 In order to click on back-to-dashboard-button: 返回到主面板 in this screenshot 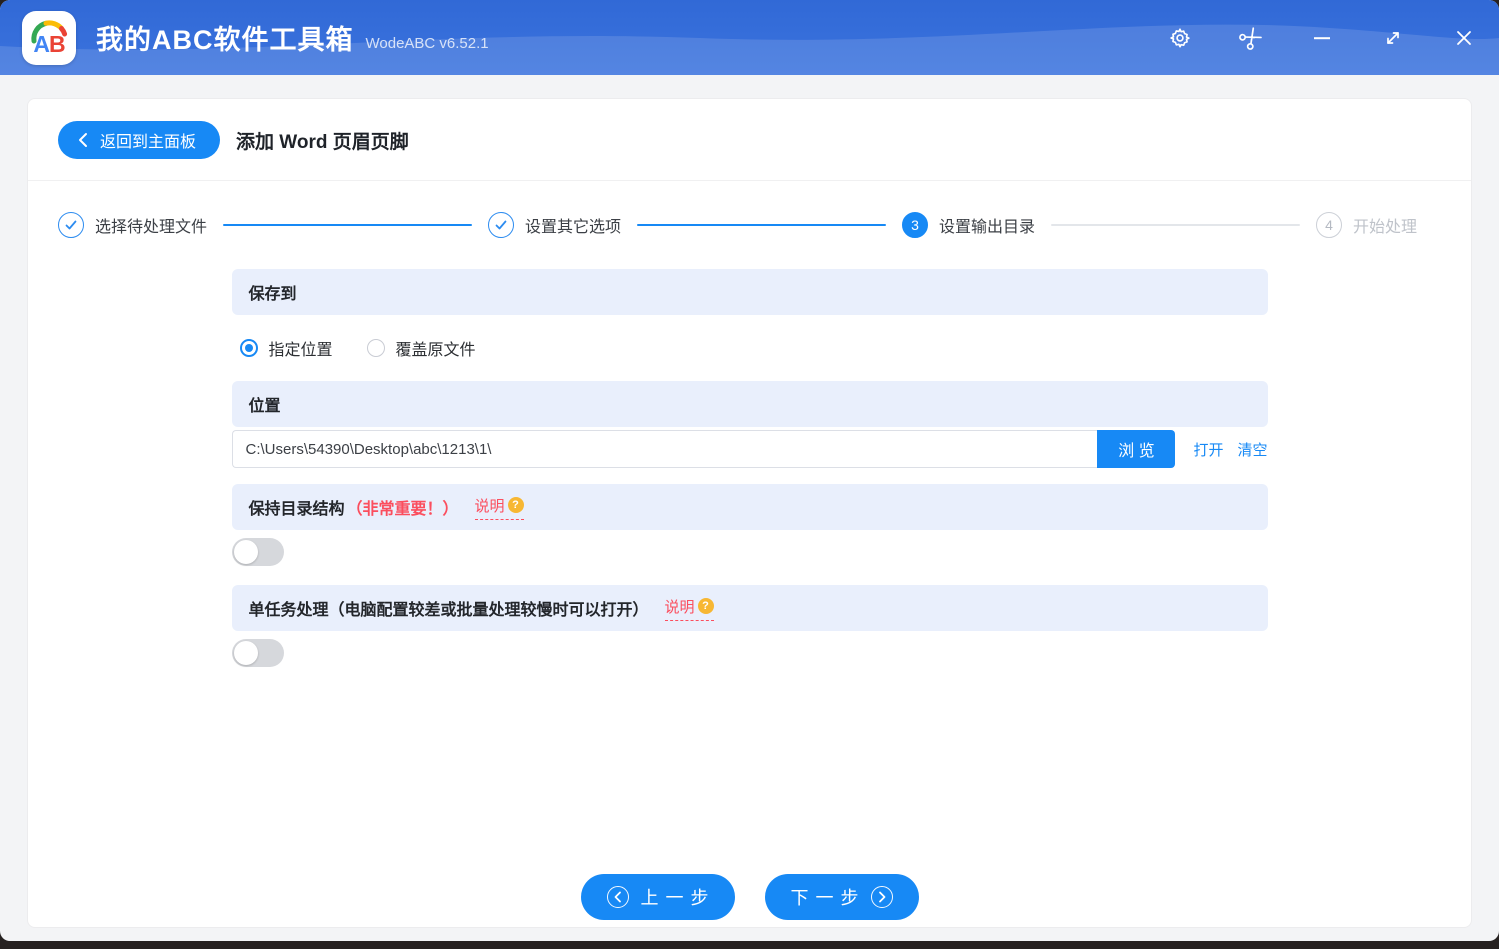, I will do `click(139, 140)`.